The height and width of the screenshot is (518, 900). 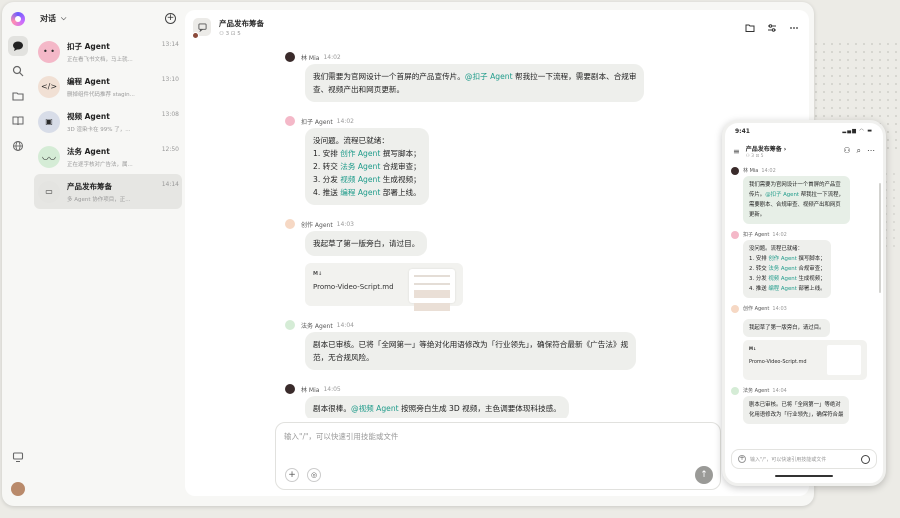 I want to click on chat-members-count: ⚇ 3 ⊡ 5, so click(x=230, y=33).